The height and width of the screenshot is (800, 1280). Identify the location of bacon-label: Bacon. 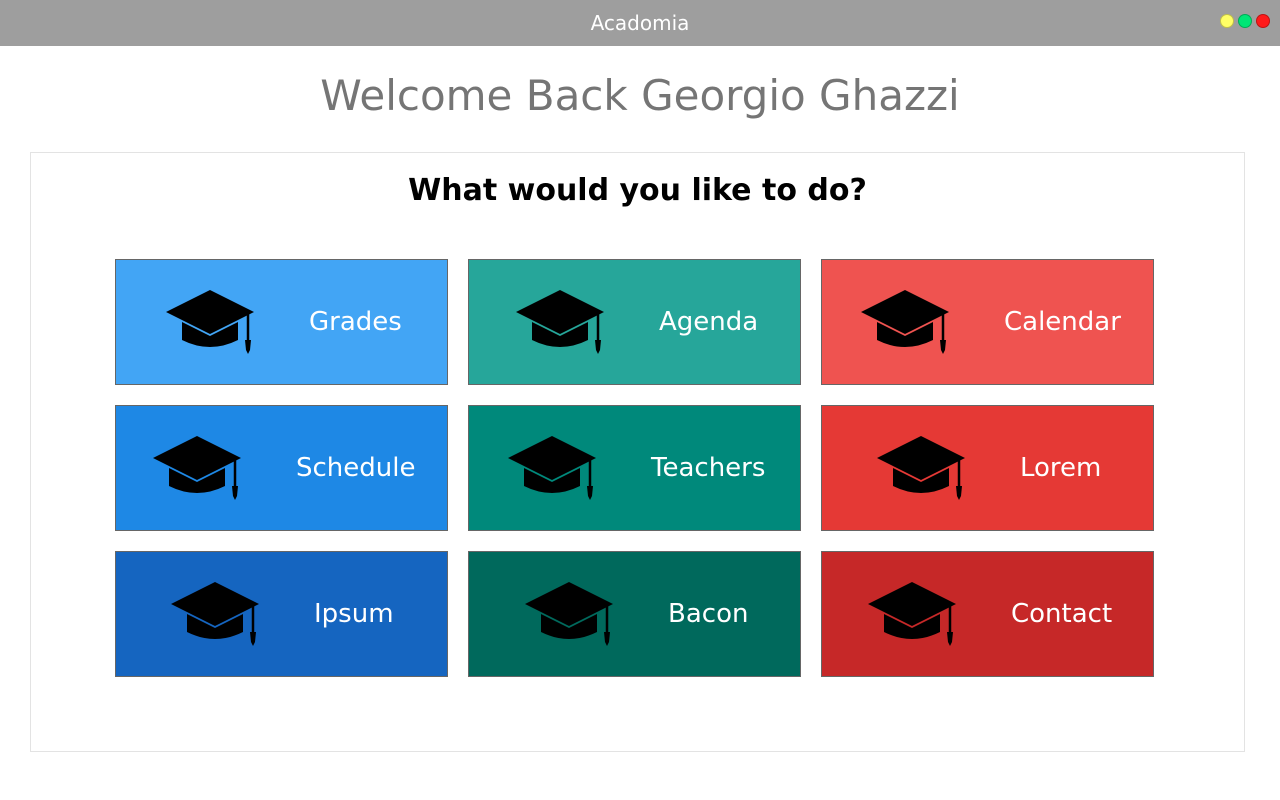
(708, 614).